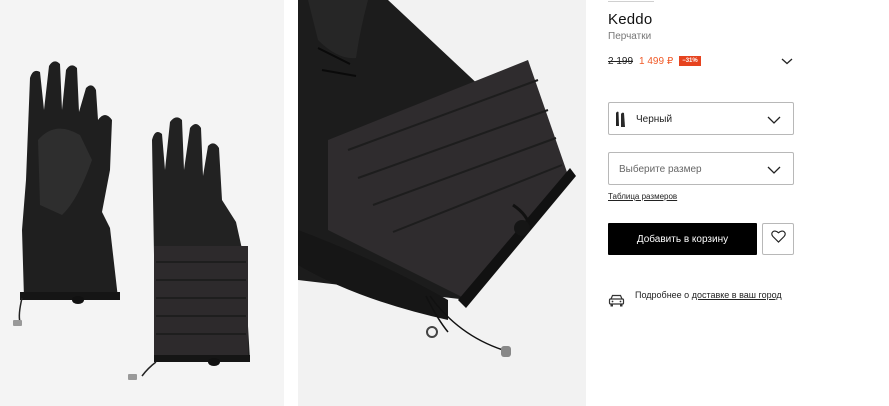 This screenshot has width=889, height=406. I want to click on favorite-button, so click(778, 239).